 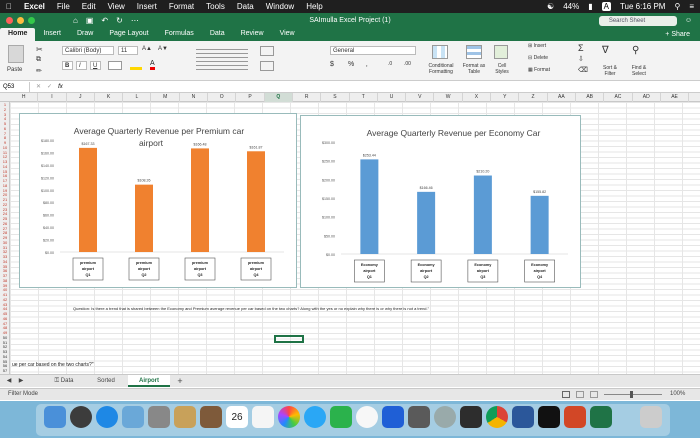 What do you see at coordinates (237, 417) in the screenshot?
I see `calendar-icon: 26` at bounding box center [237, 417].